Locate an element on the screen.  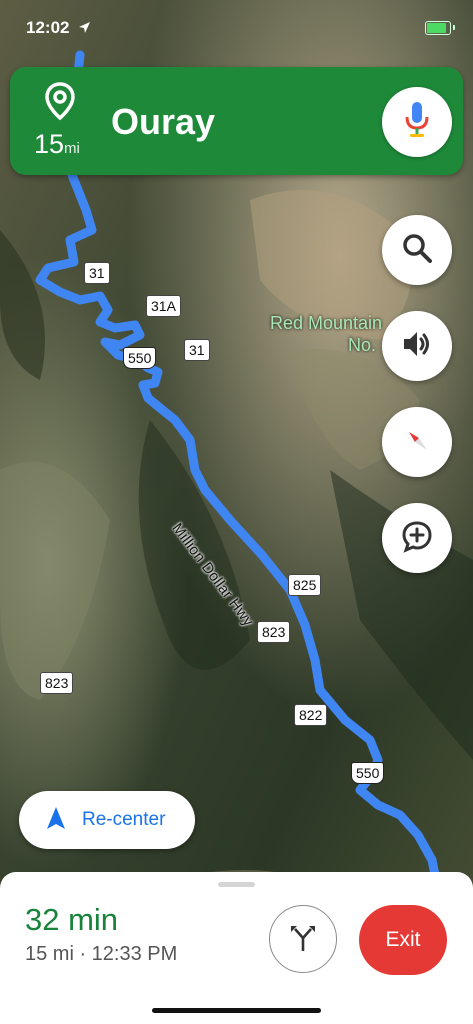
voice-search-button is located at coordinates (417, 122).